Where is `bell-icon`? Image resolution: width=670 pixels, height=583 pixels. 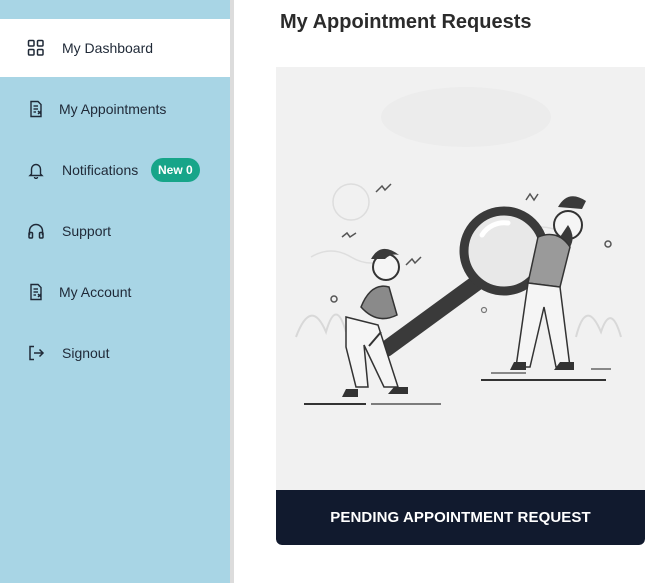
bell-icon is located at coordinates (36, 170).